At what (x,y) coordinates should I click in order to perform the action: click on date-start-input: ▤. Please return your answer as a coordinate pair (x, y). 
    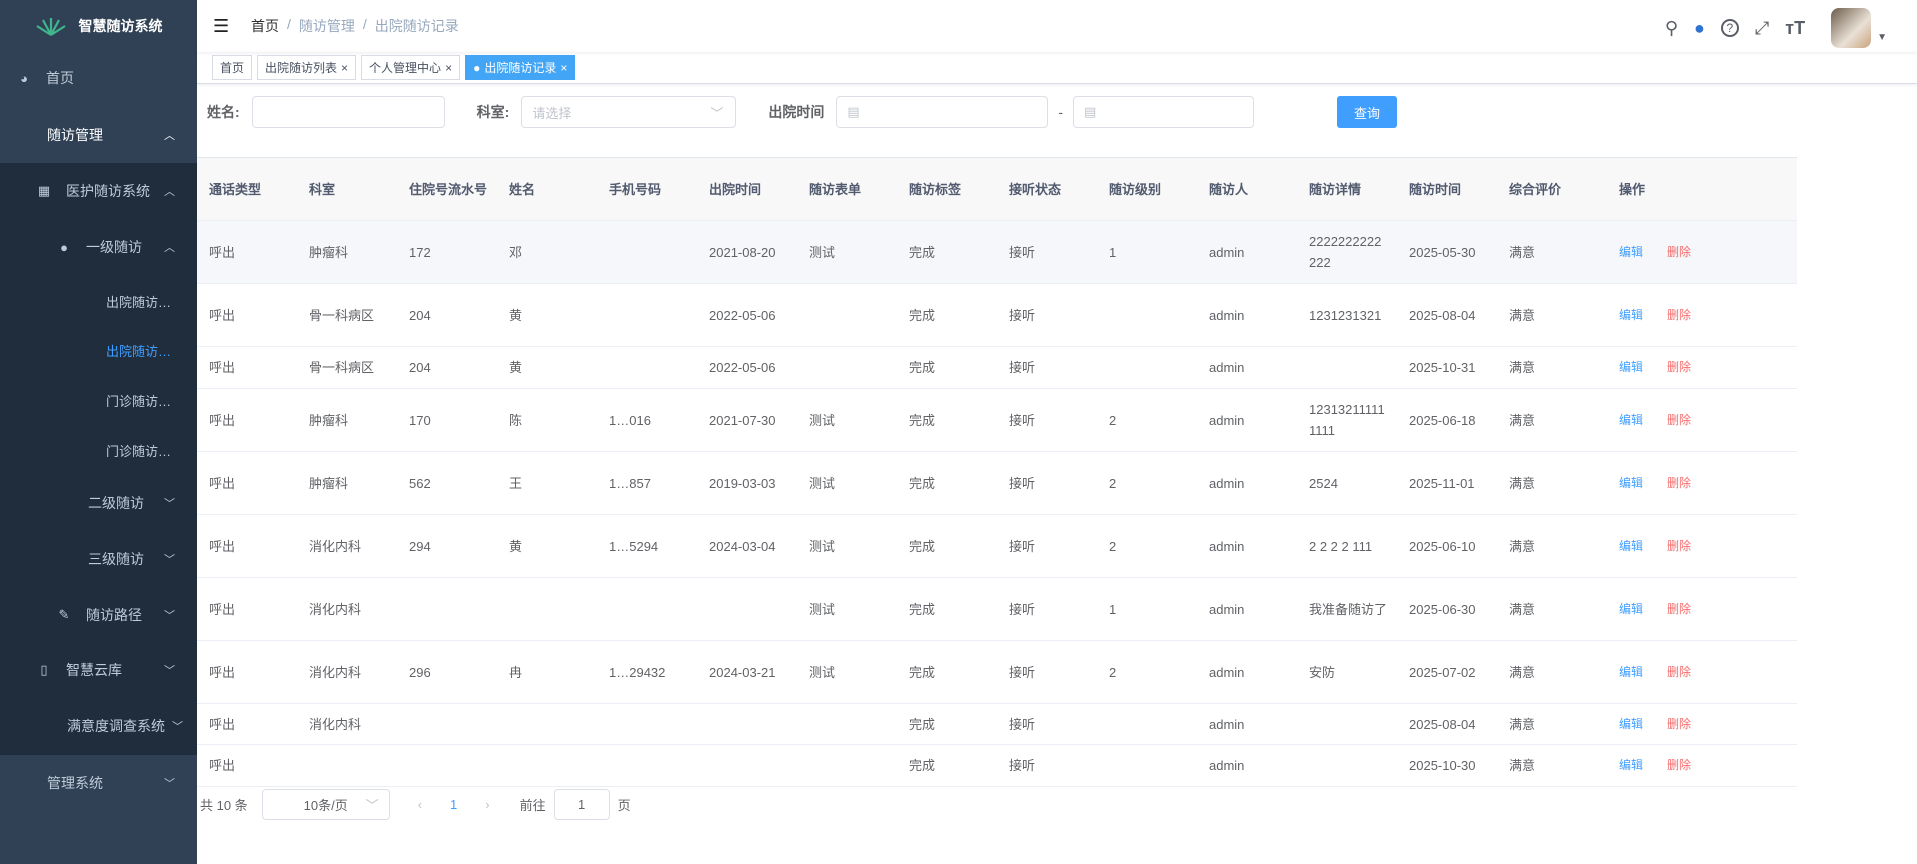
    Looking at the image, I should click on (942, 112).